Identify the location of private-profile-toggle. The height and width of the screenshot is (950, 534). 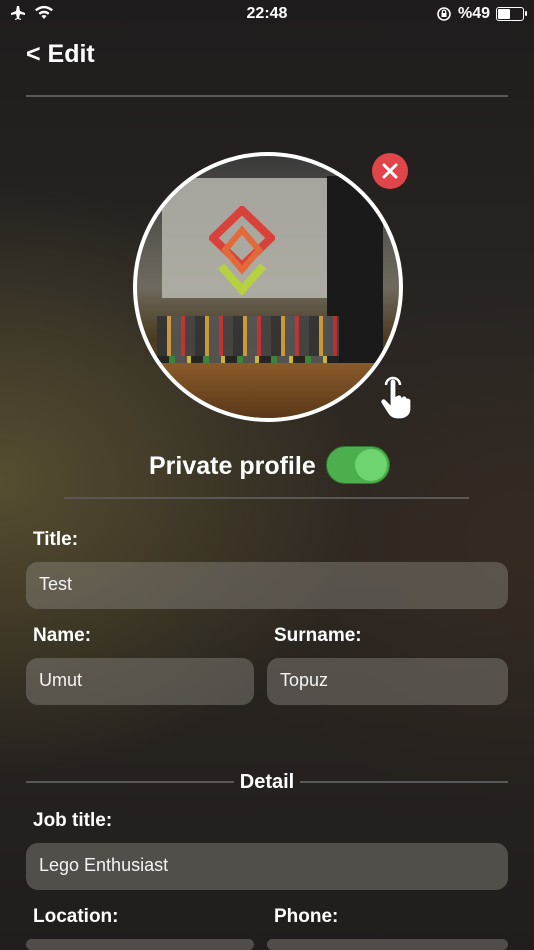
(358, 465).